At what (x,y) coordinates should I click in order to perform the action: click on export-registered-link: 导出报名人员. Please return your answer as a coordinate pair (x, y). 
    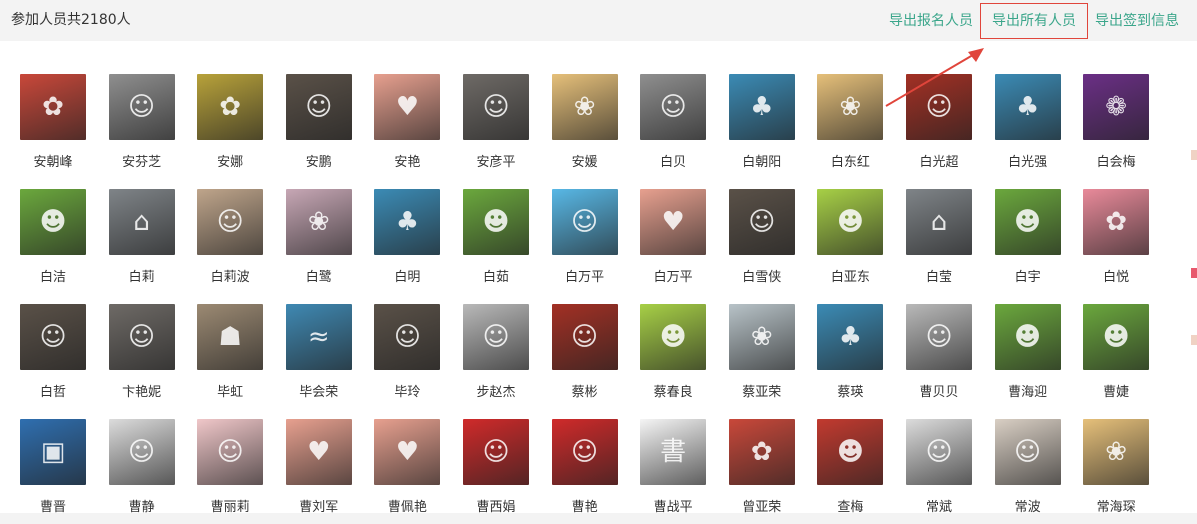
    Looking at the image, I should click on (931, 20).